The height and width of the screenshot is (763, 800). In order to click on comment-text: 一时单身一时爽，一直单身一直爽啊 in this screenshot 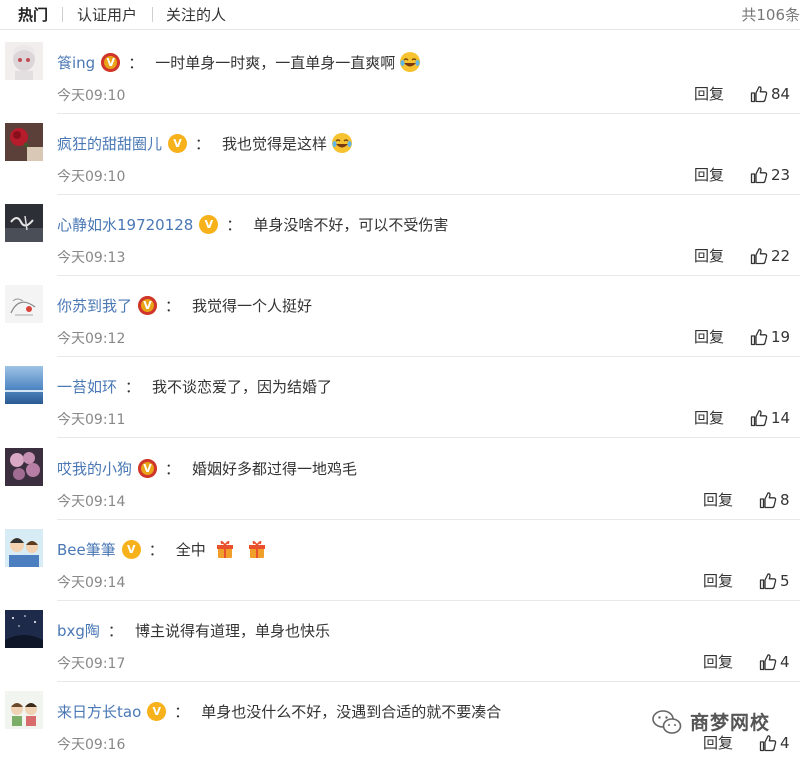, I will do `click(275, 62)`.